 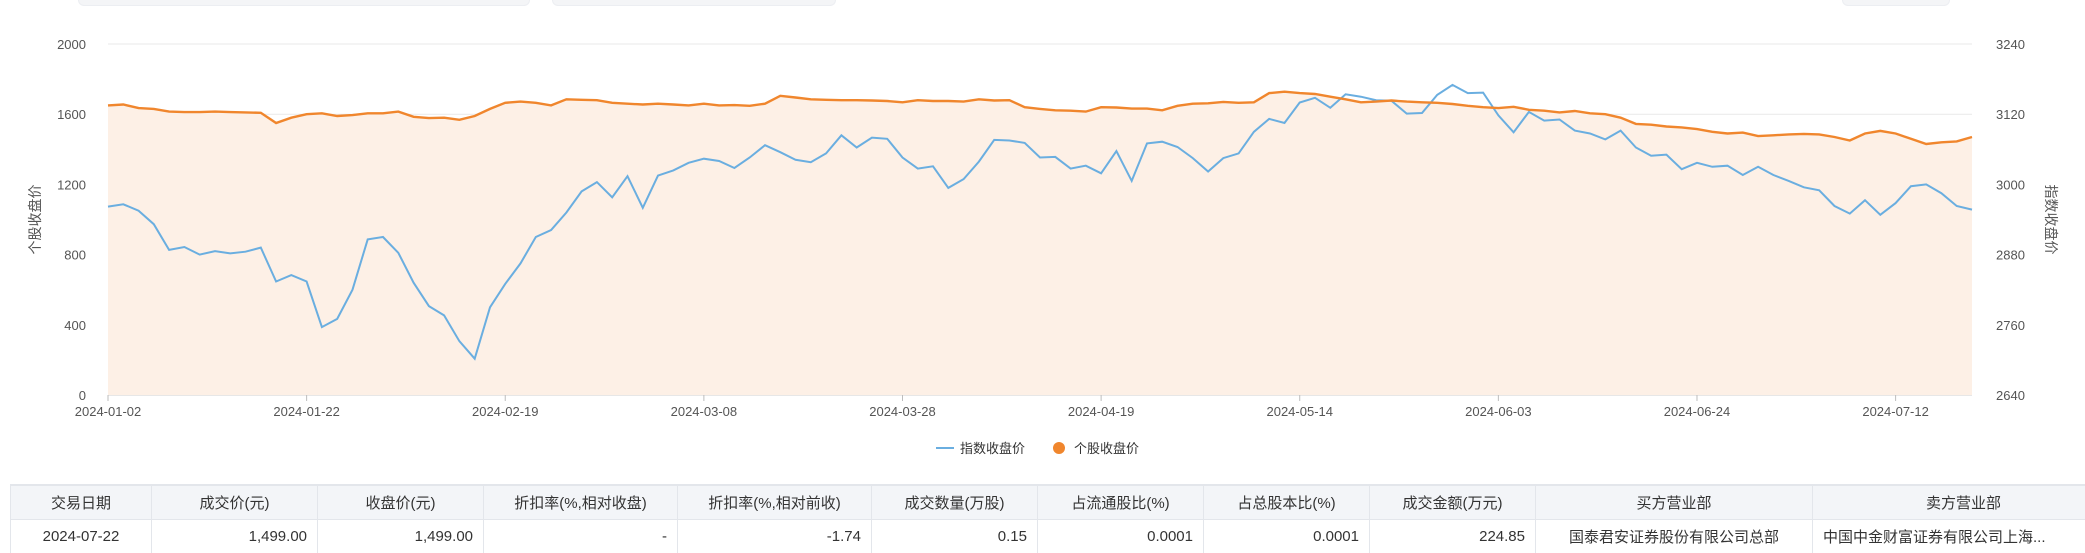 I want to click on y-left-tick-label: 2000, so click(x=71, y=44).